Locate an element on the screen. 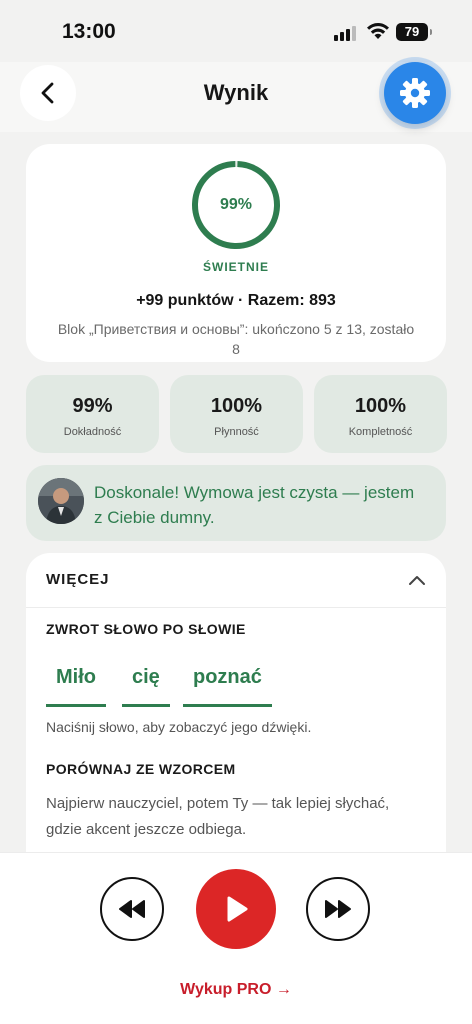  metric-label: Kompletność is located at coordinates (380, 432).